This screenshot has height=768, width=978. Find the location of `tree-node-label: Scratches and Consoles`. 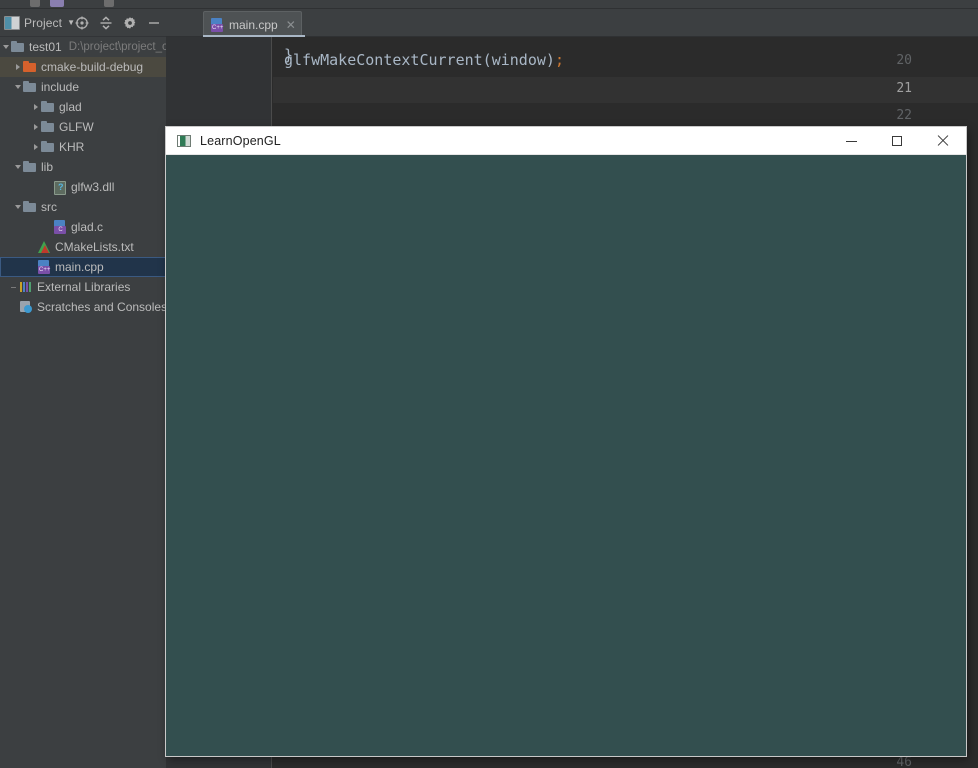

tree-node-label: Scratches and Consoles is located at coordinates (101, 307).